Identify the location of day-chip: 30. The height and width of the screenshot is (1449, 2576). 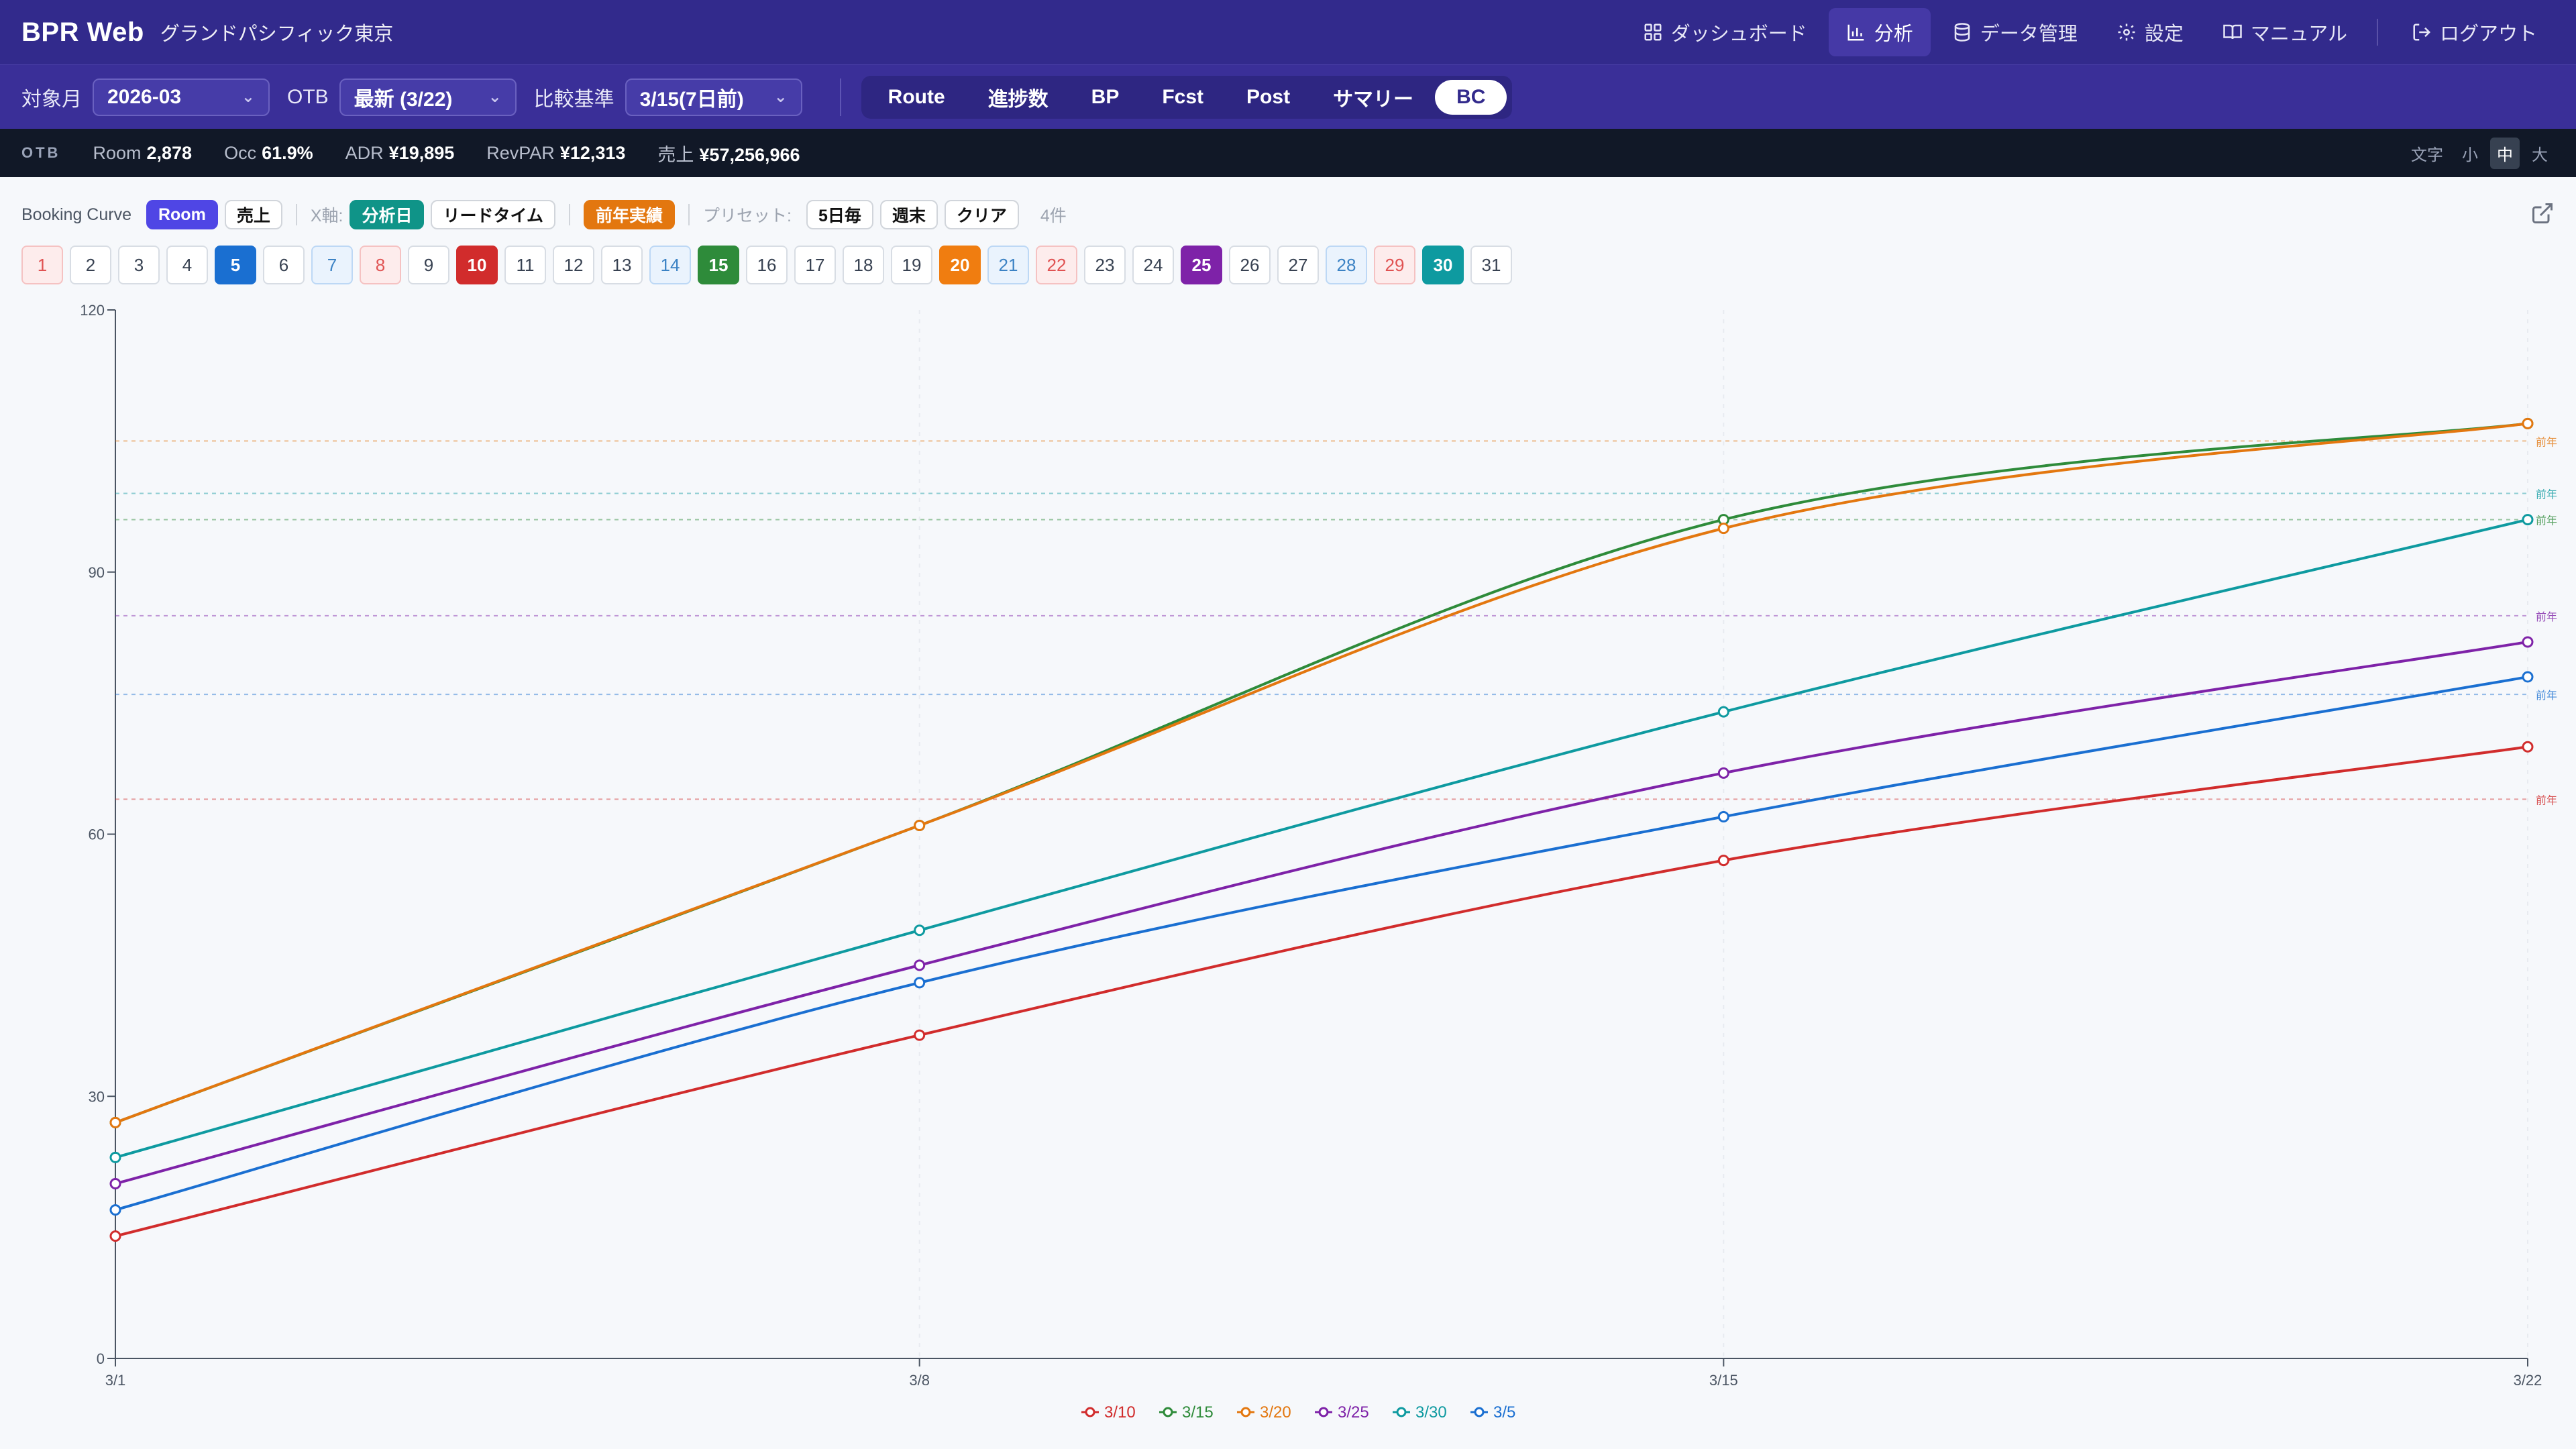
(1443, 265).